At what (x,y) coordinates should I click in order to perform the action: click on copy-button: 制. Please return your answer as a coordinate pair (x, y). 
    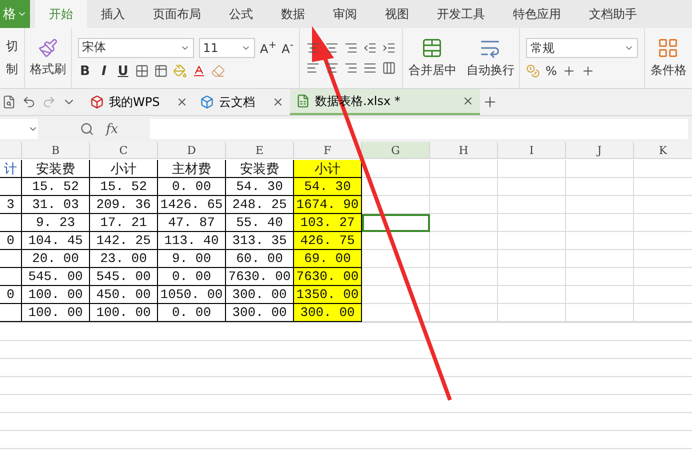
    Looking at the image, I should click on (12, 69).